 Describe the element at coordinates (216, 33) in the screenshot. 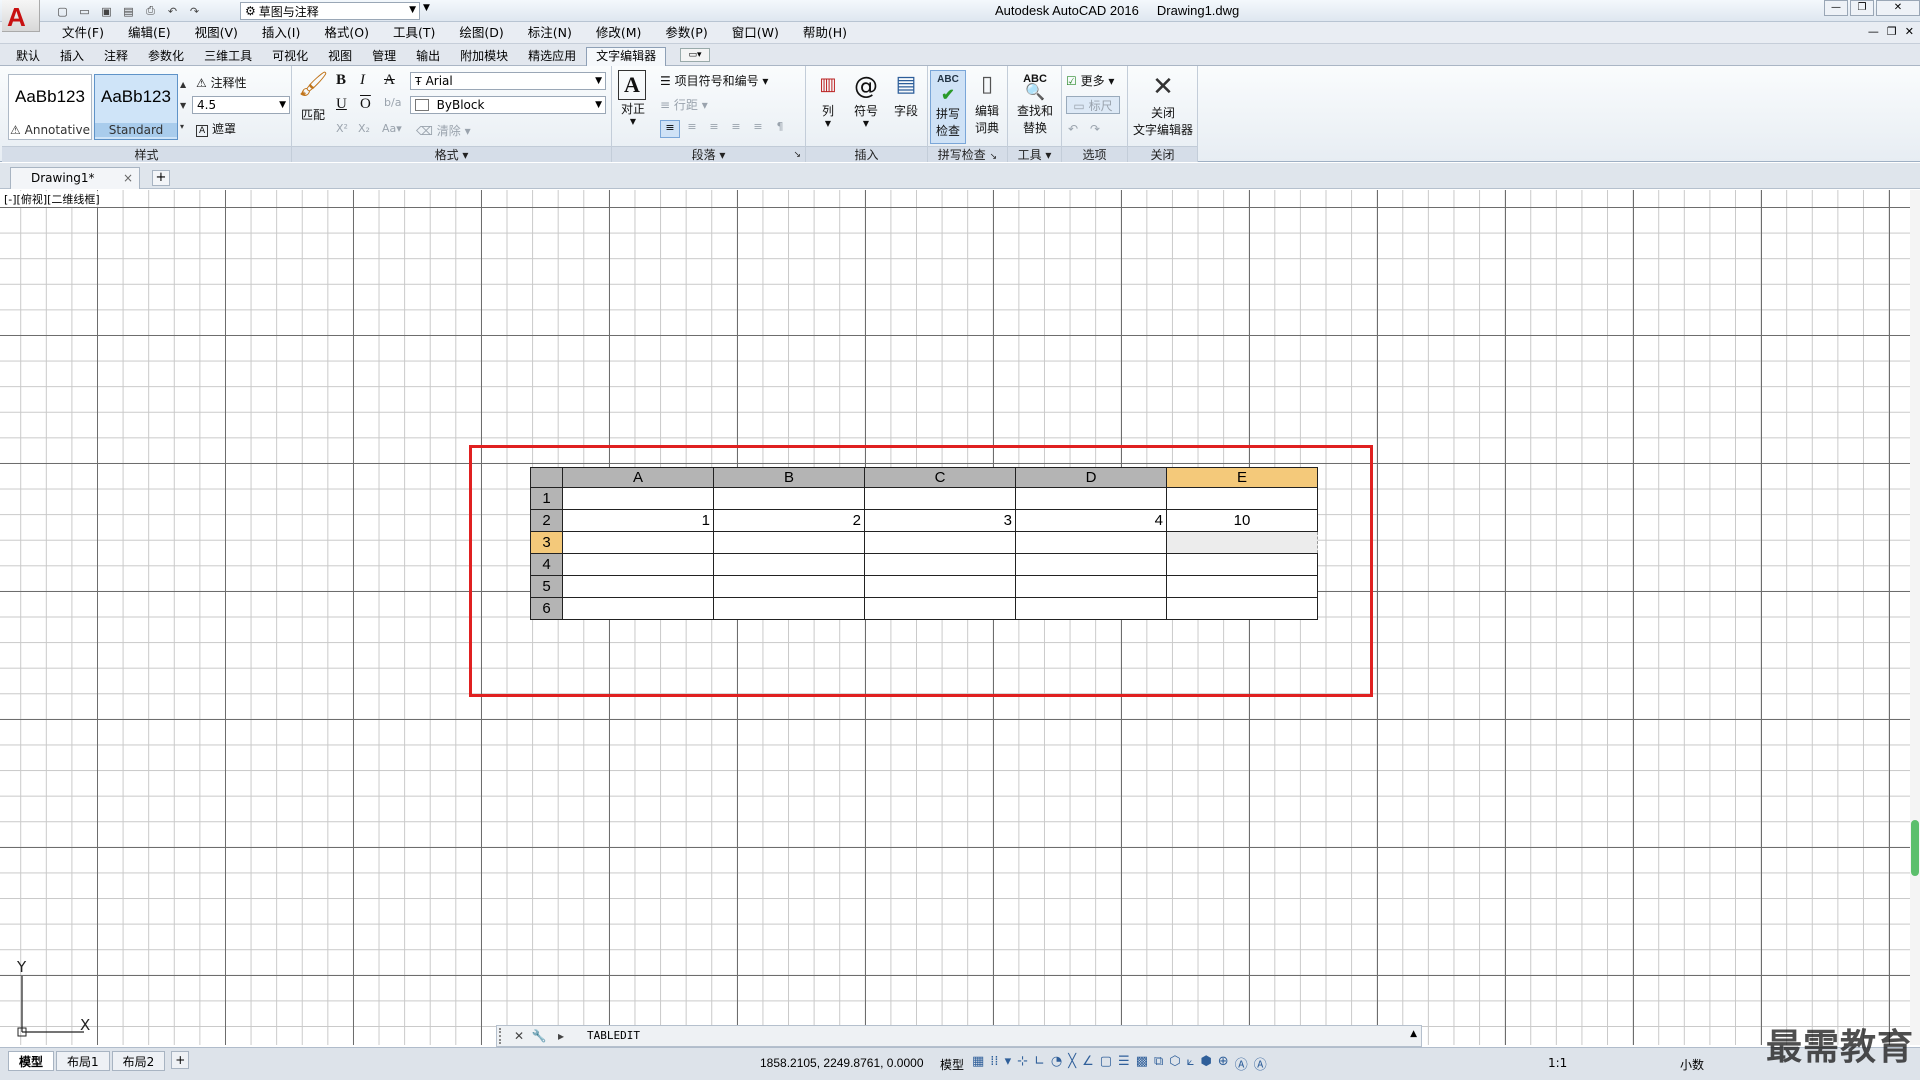

I see `menu-item: 视图(V)` at that location.